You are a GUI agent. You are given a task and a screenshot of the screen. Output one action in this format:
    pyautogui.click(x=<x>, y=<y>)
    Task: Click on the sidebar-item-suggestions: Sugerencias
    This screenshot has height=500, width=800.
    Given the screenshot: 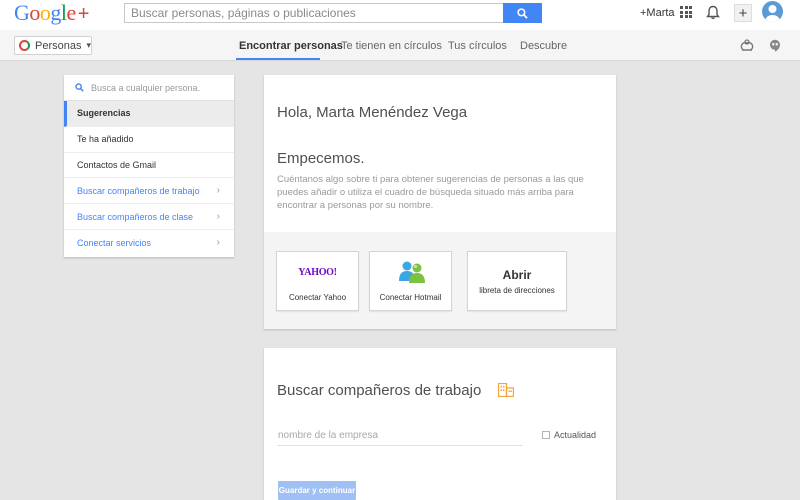 What is the action you would take?
    pyautogui.click(x=149, y=114)
    